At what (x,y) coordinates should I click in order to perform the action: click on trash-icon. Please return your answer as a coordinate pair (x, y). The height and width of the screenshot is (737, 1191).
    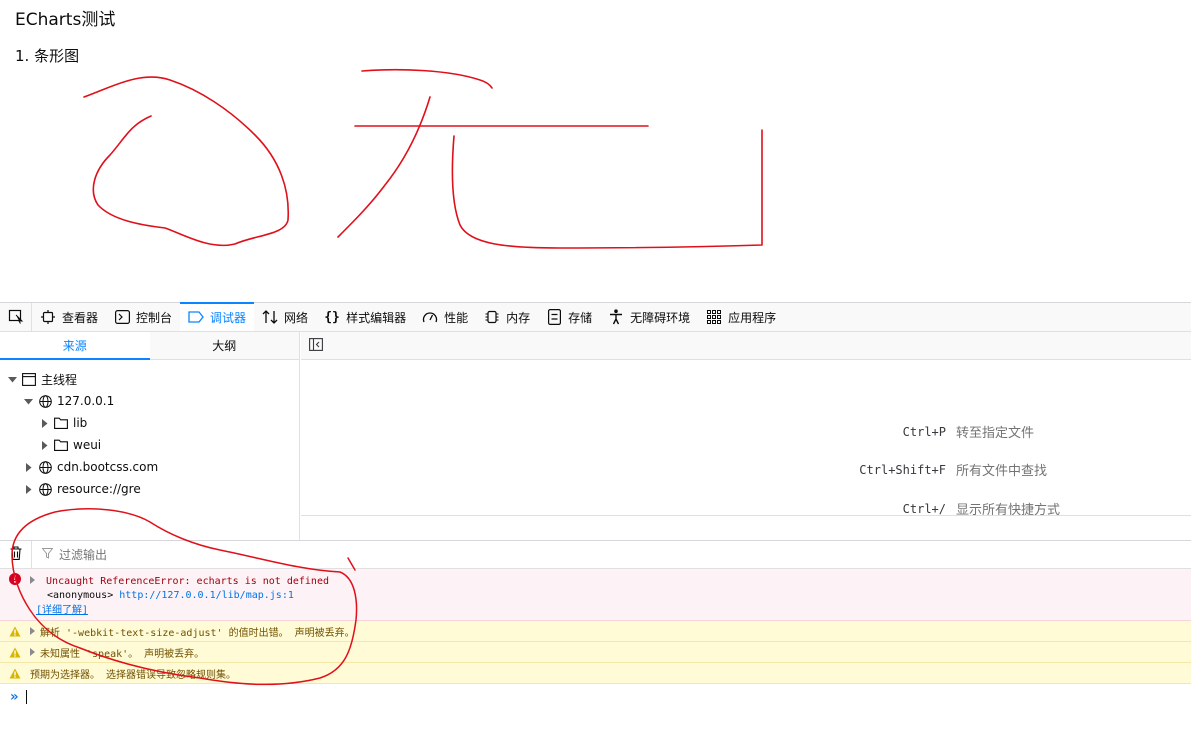
    Looking at the image, I should click on (16, 554).